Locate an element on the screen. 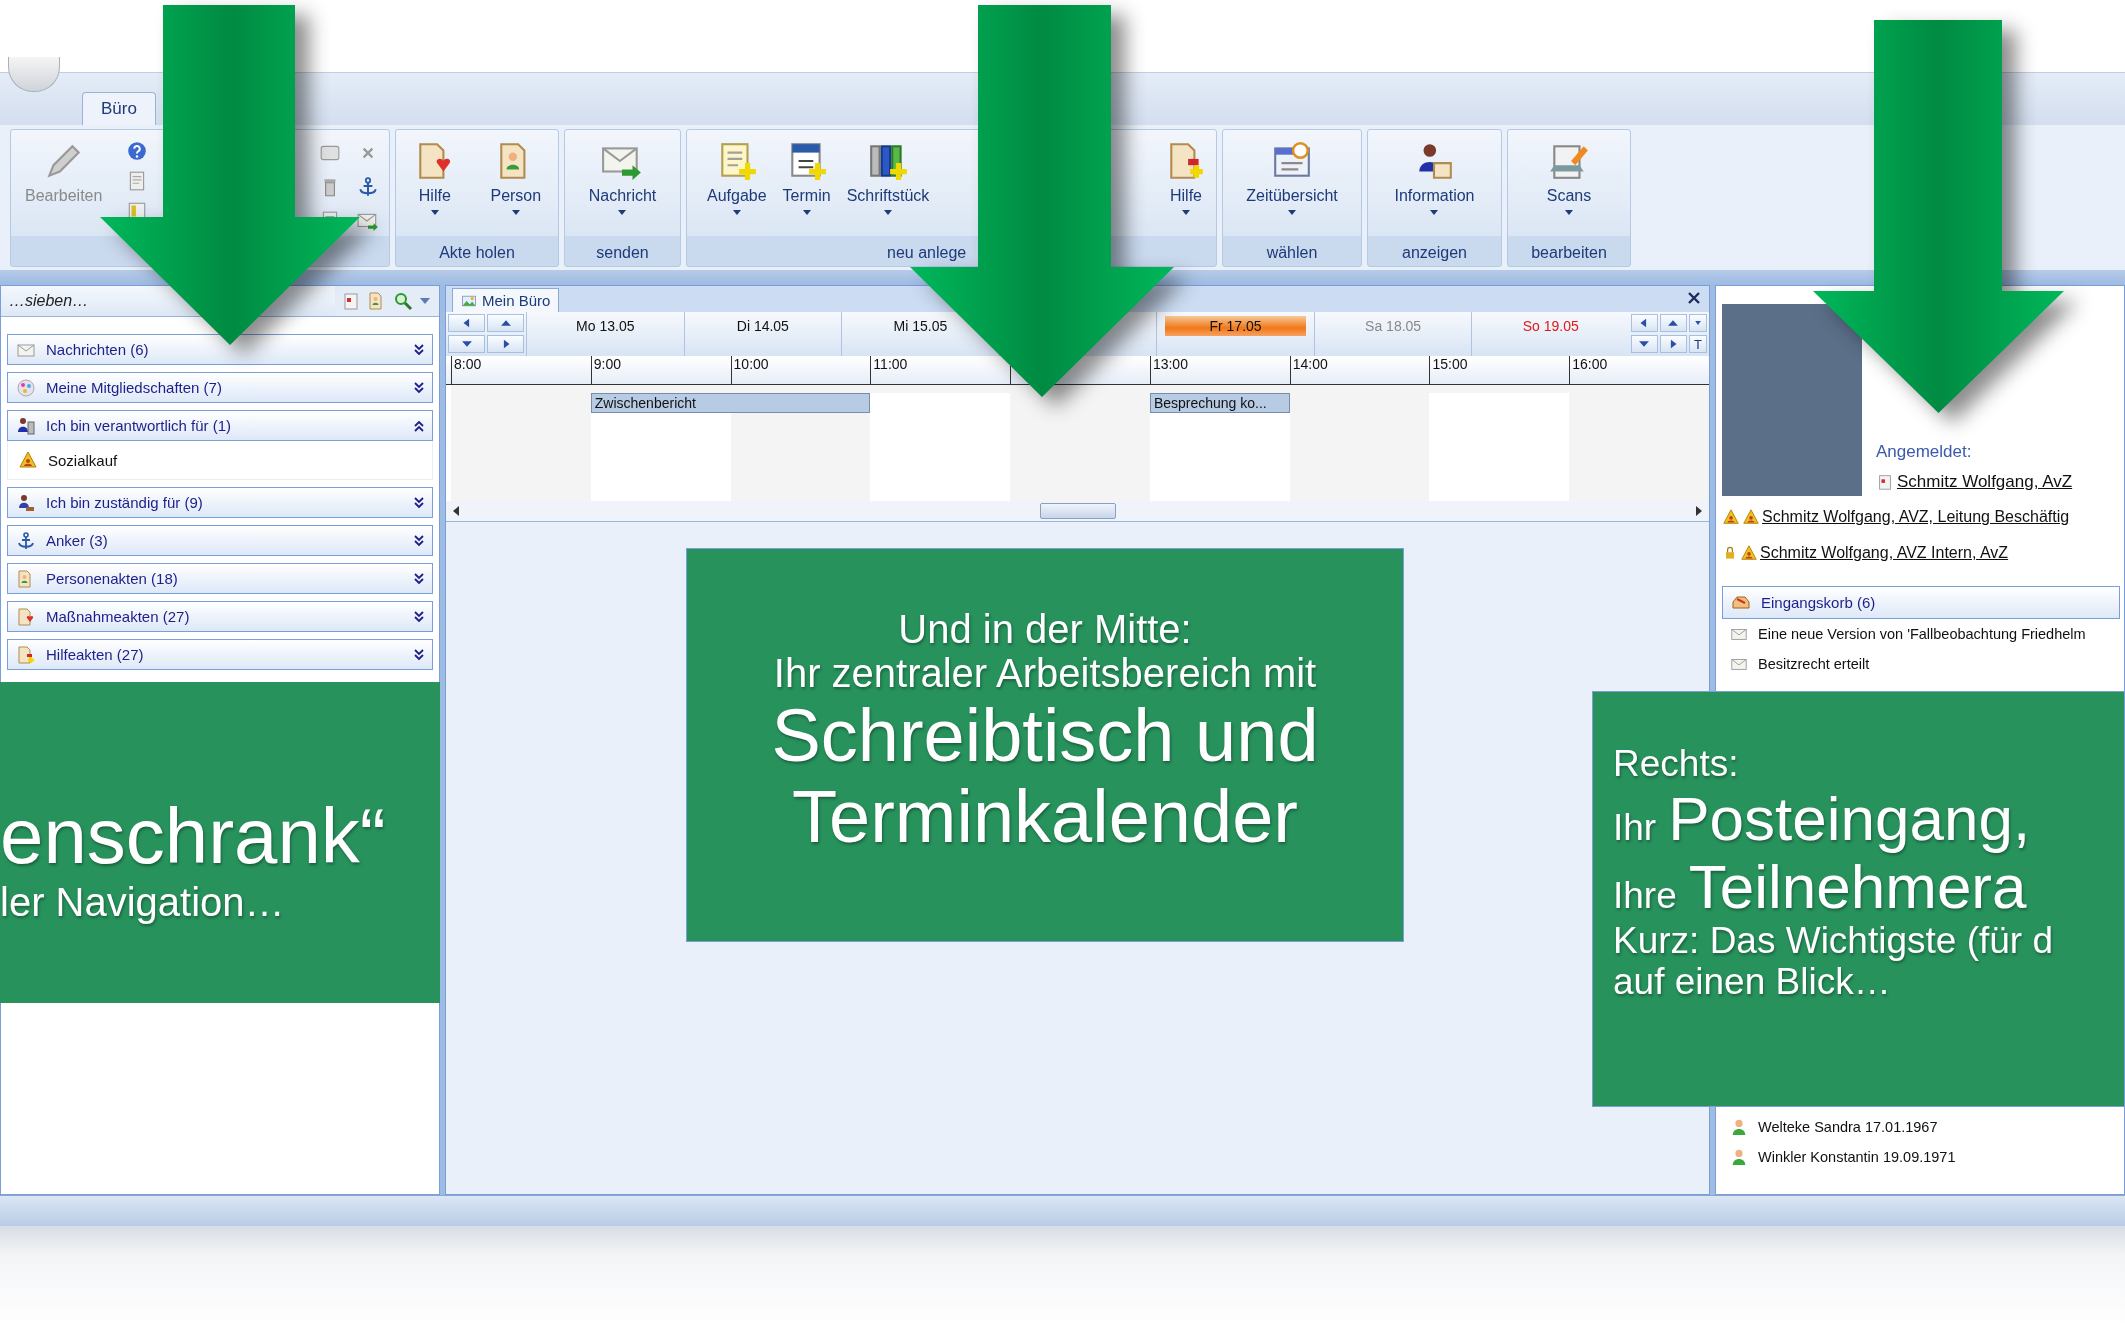 The height and width of the screenshot is (1326, 2125). navigator-group: Anker (3) is located at coordinates (220, 540).